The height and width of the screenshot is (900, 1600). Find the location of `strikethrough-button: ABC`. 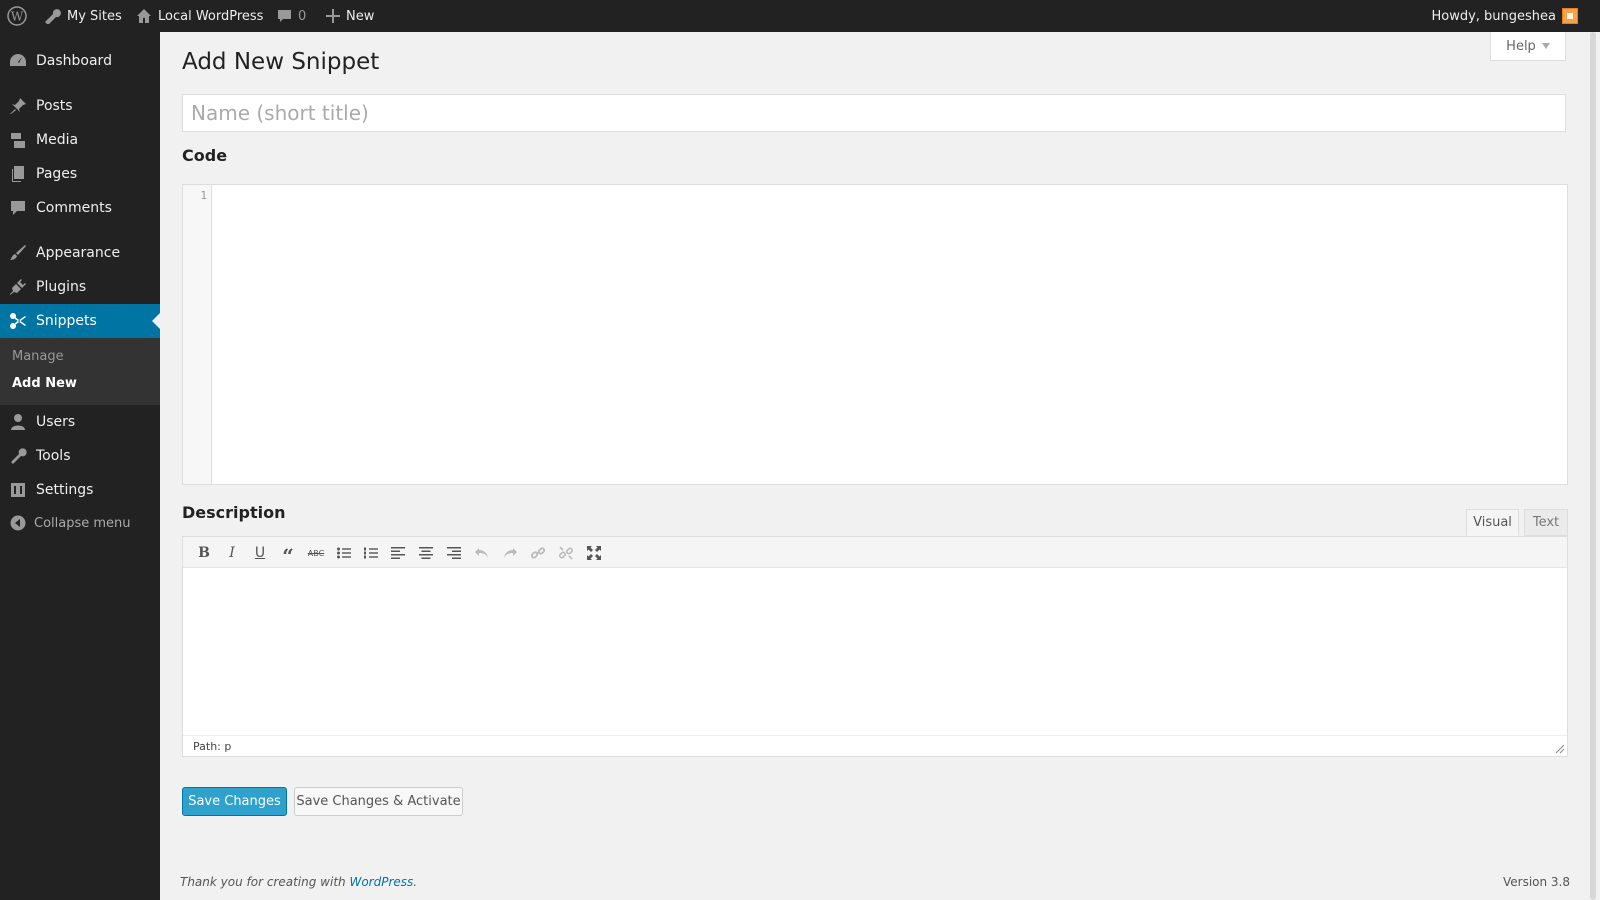

strikethrough-button: ABC is located at coordinates (316, 553).